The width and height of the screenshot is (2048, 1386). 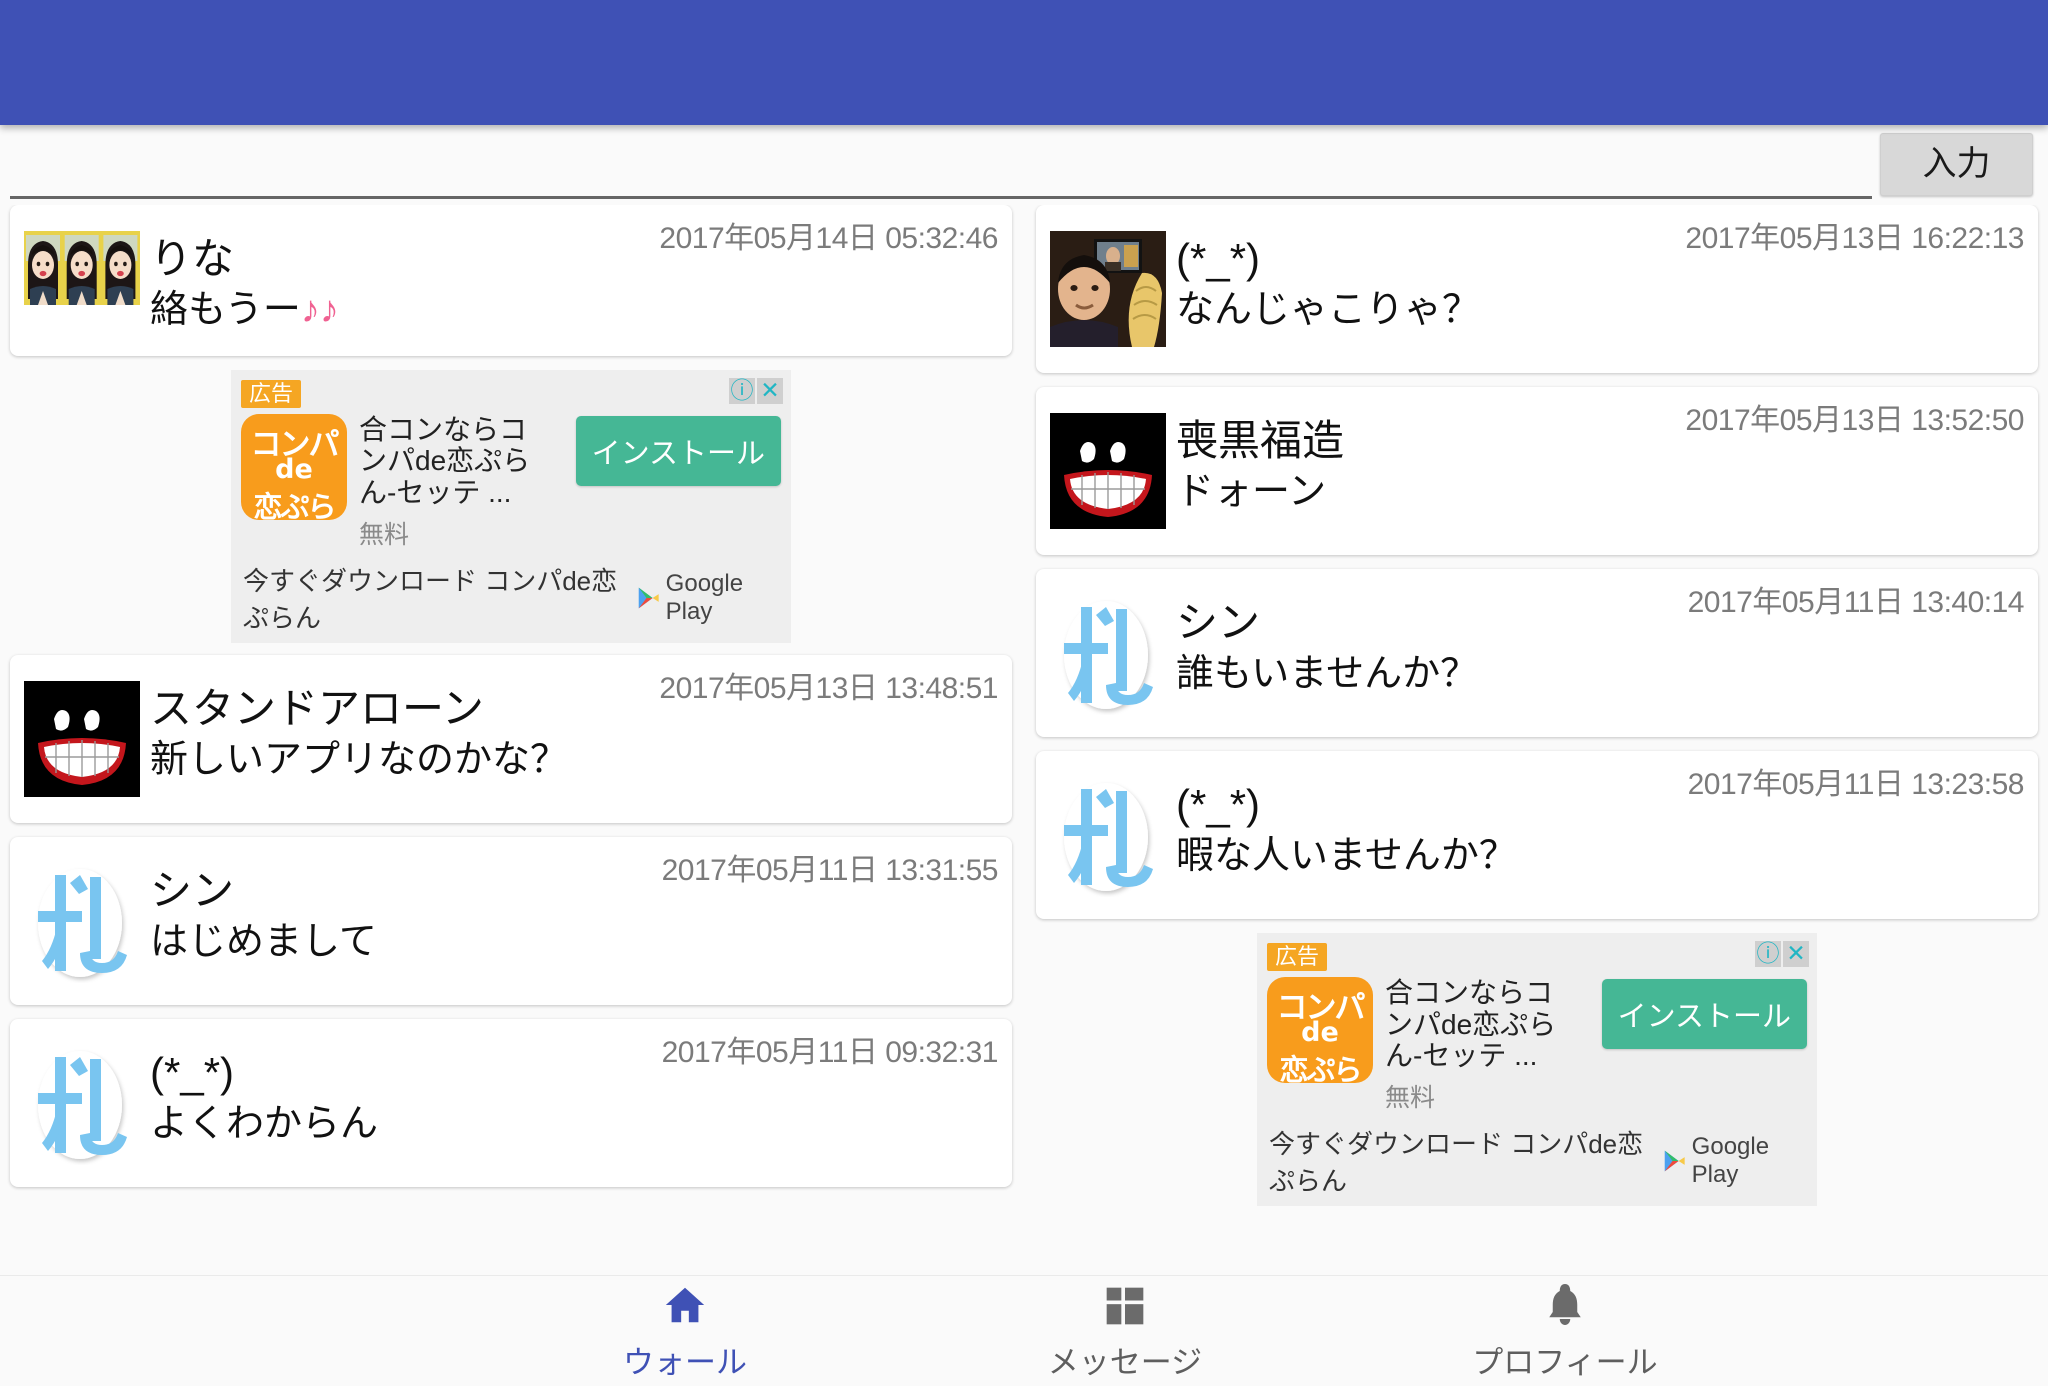 I want to click on post-card: 2017年05月13日 16:22:13 (*_*) なんじゃこりゃ？, so click(x=1537, y=289).